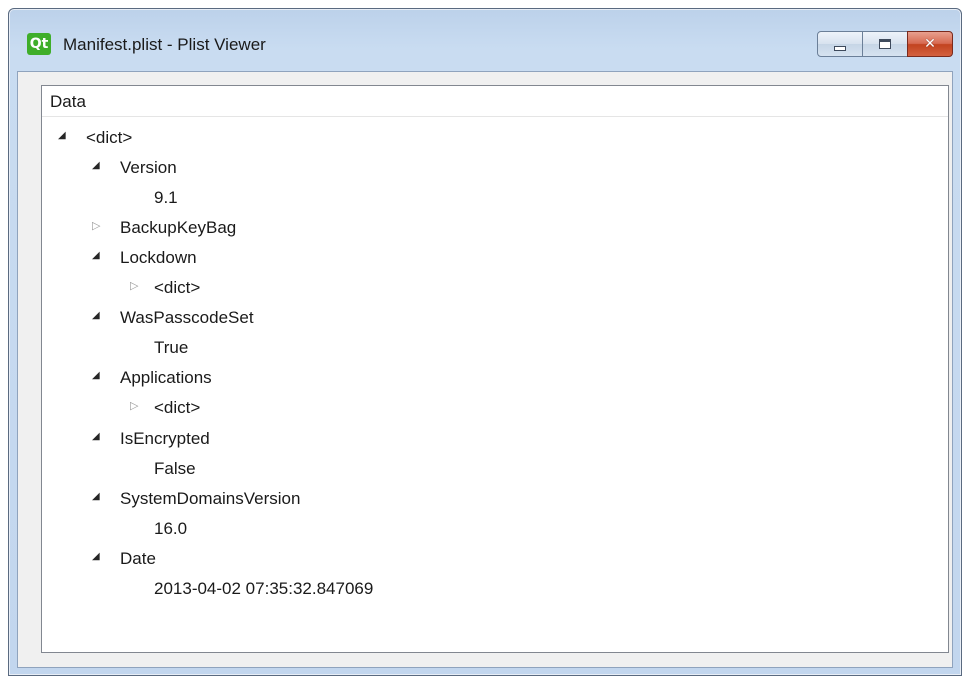 This screenshot has width=972, height=683. Describe the element at coordinates (166, 198) in the screenshot. I see `tree-item-label: 9.1` at that location.